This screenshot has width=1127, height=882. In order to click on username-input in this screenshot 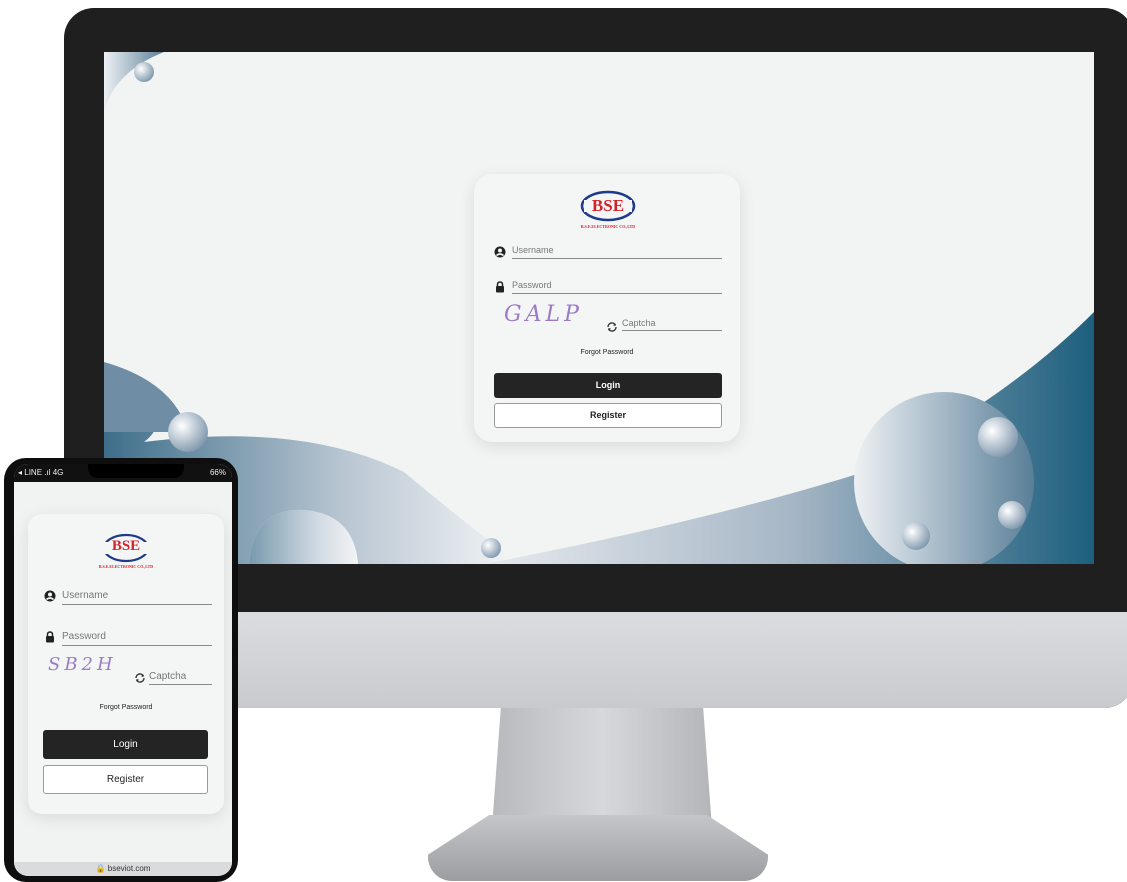, I will do `click(617, 250)`.